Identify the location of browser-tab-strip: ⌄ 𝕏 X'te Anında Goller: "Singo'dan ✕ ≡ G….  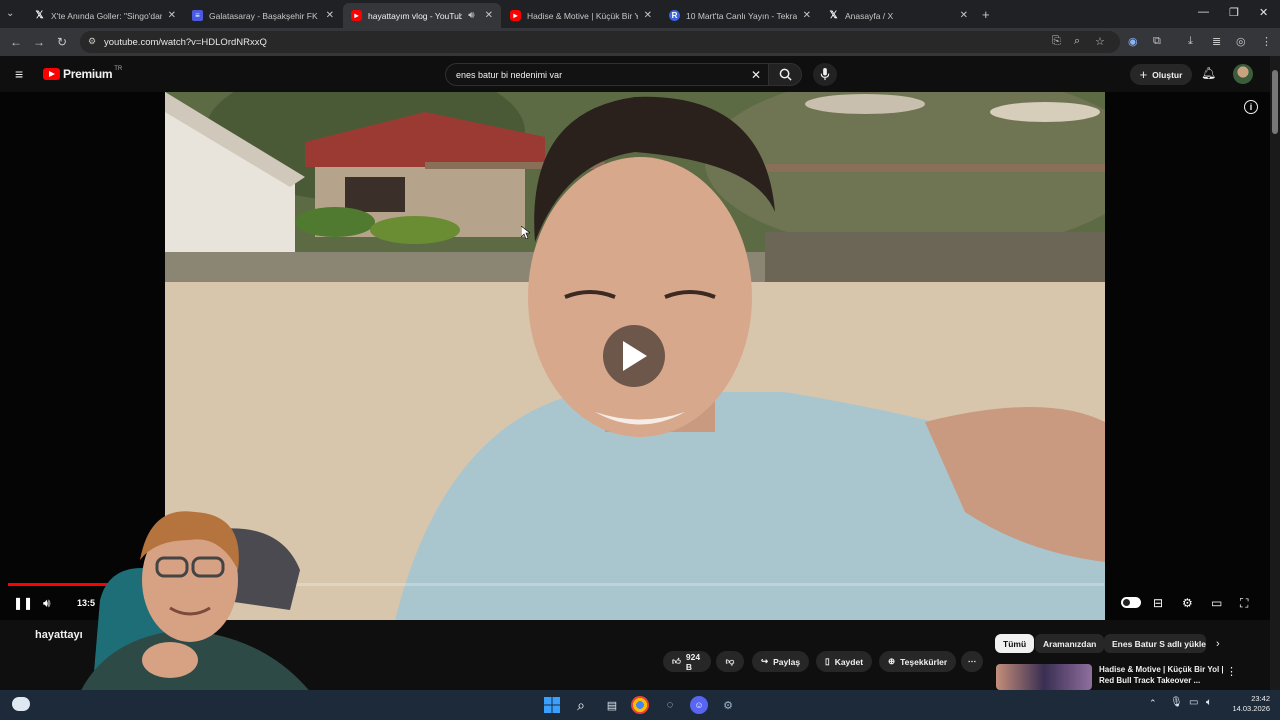
(640, 14).